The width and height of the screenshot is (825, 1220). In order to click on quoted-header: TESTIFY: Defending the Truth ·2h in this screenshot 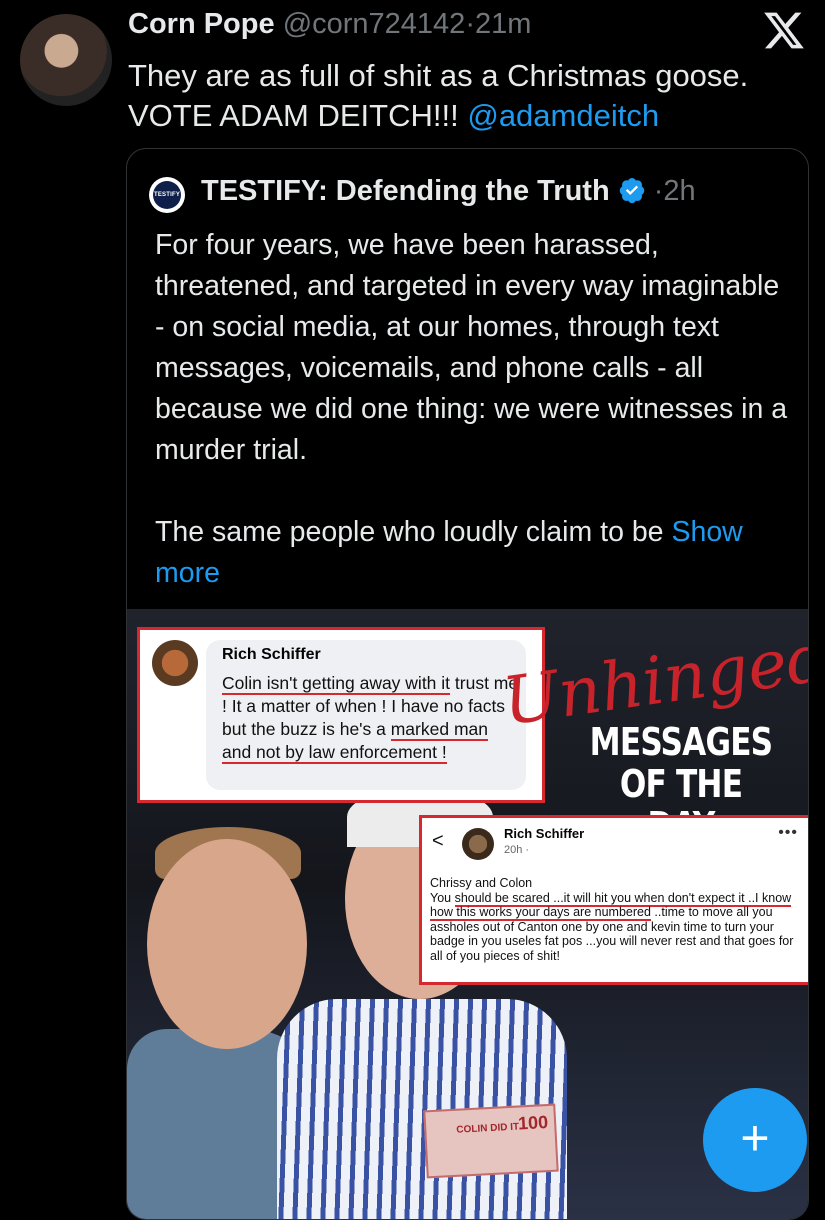, I will do `click(448, 191)`.